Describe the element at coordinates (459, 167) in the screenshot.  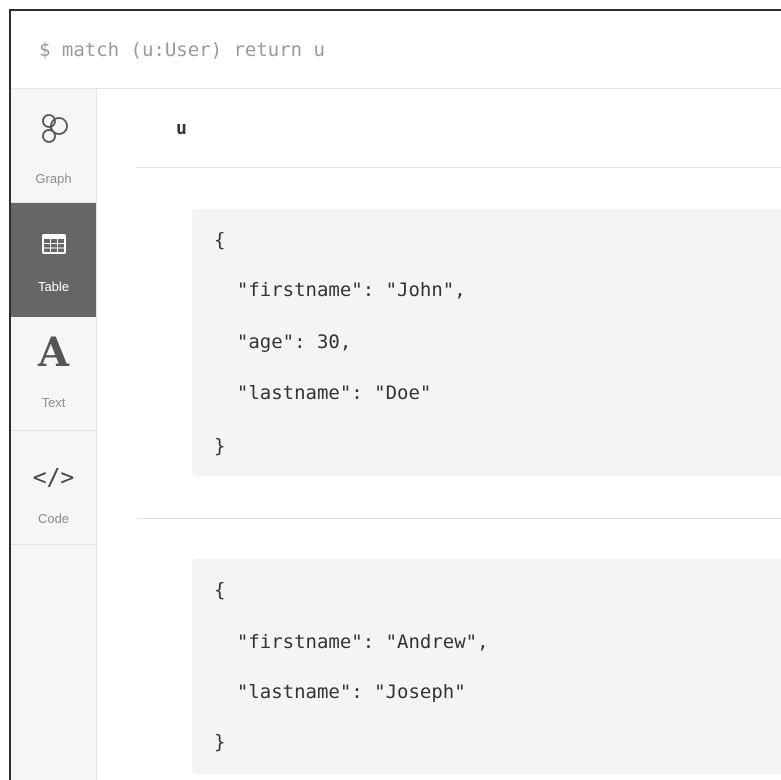
I see `header-divider` at that location.